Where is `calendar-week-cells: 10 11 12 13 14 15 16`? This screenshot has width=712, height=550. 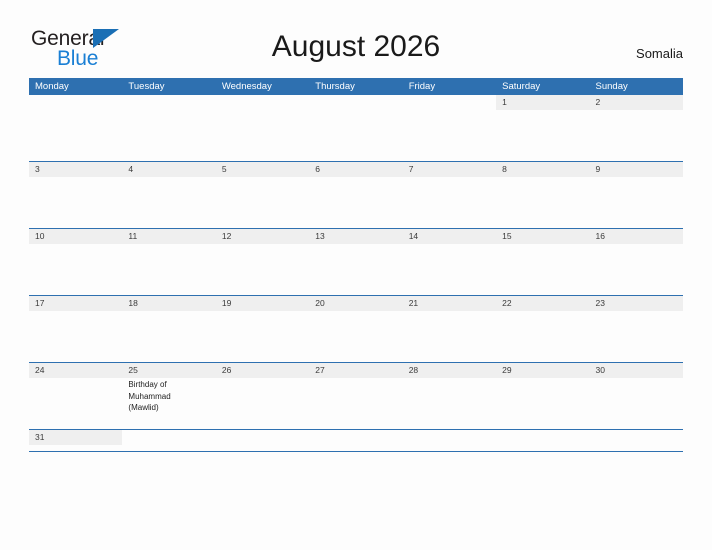
calendar-week-cells: 10 11 12 13 14 15 16 is located at coordinates (356, 262).